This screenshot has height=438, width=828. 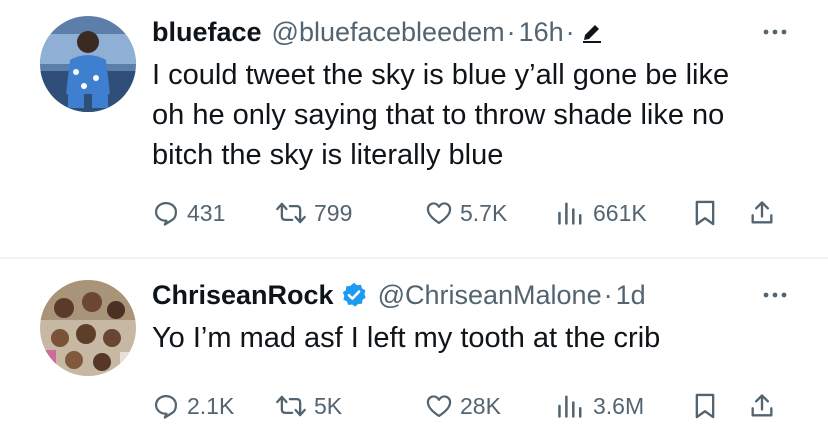 I want to click on tweet-header: blueface @bluefacebleedem · 16h ·, so click(x=470, y=32).